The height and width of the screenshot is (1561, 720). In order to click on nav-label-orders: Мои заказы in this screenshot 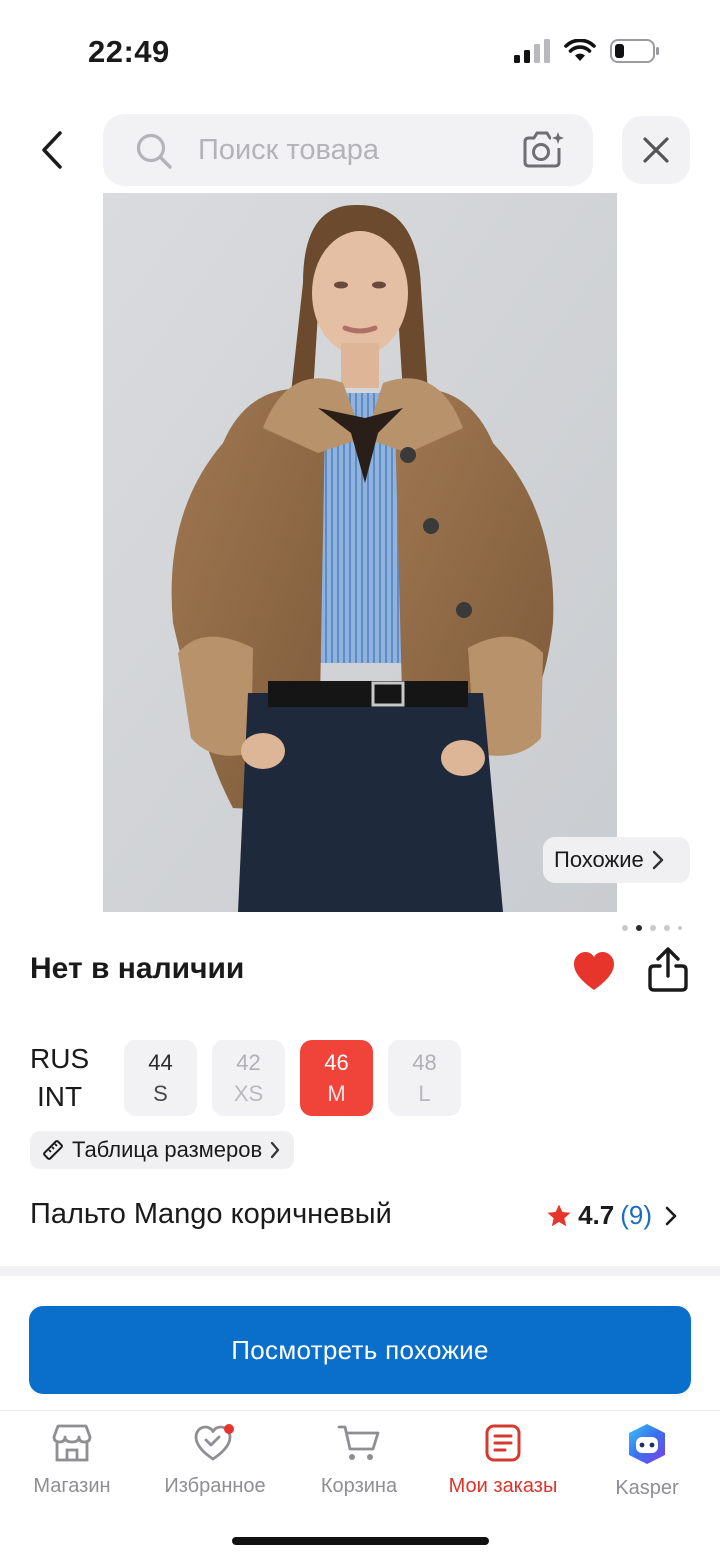, I will do `click(503, 1486)`.